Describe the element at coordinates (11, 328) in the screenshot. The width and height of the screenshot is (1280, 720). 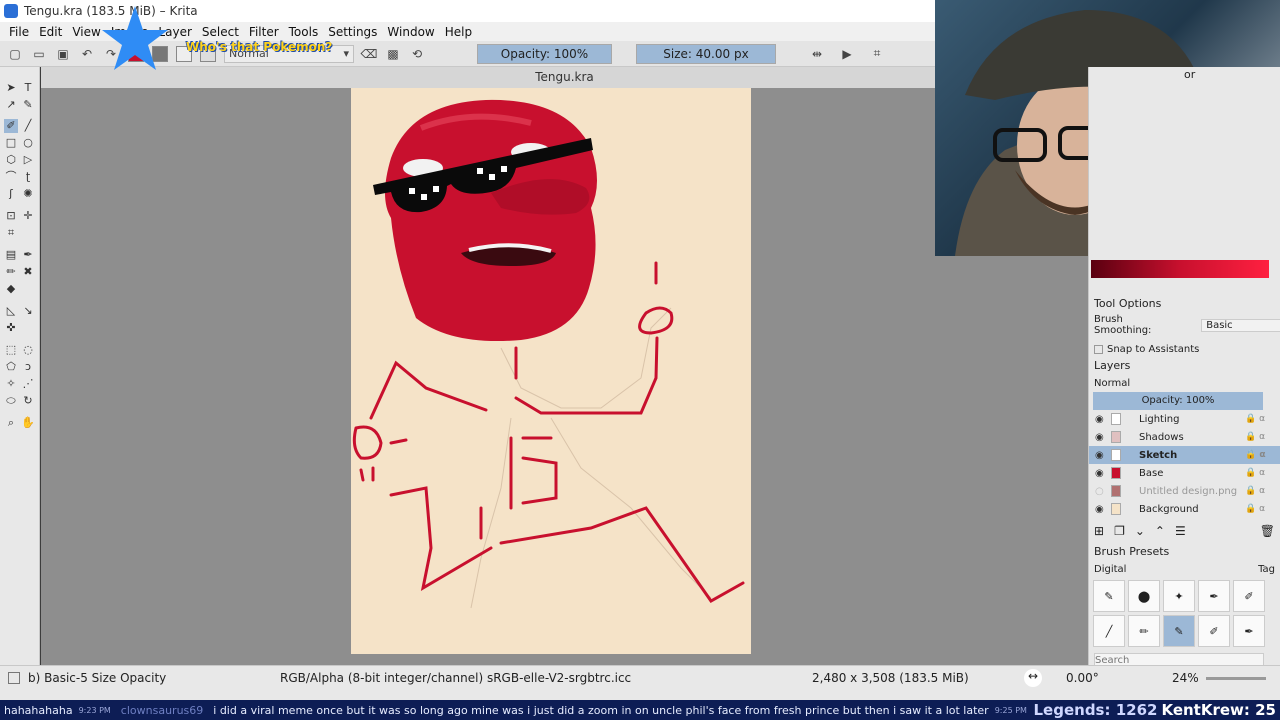
I see `reference-images-icon: ✜` at that location.